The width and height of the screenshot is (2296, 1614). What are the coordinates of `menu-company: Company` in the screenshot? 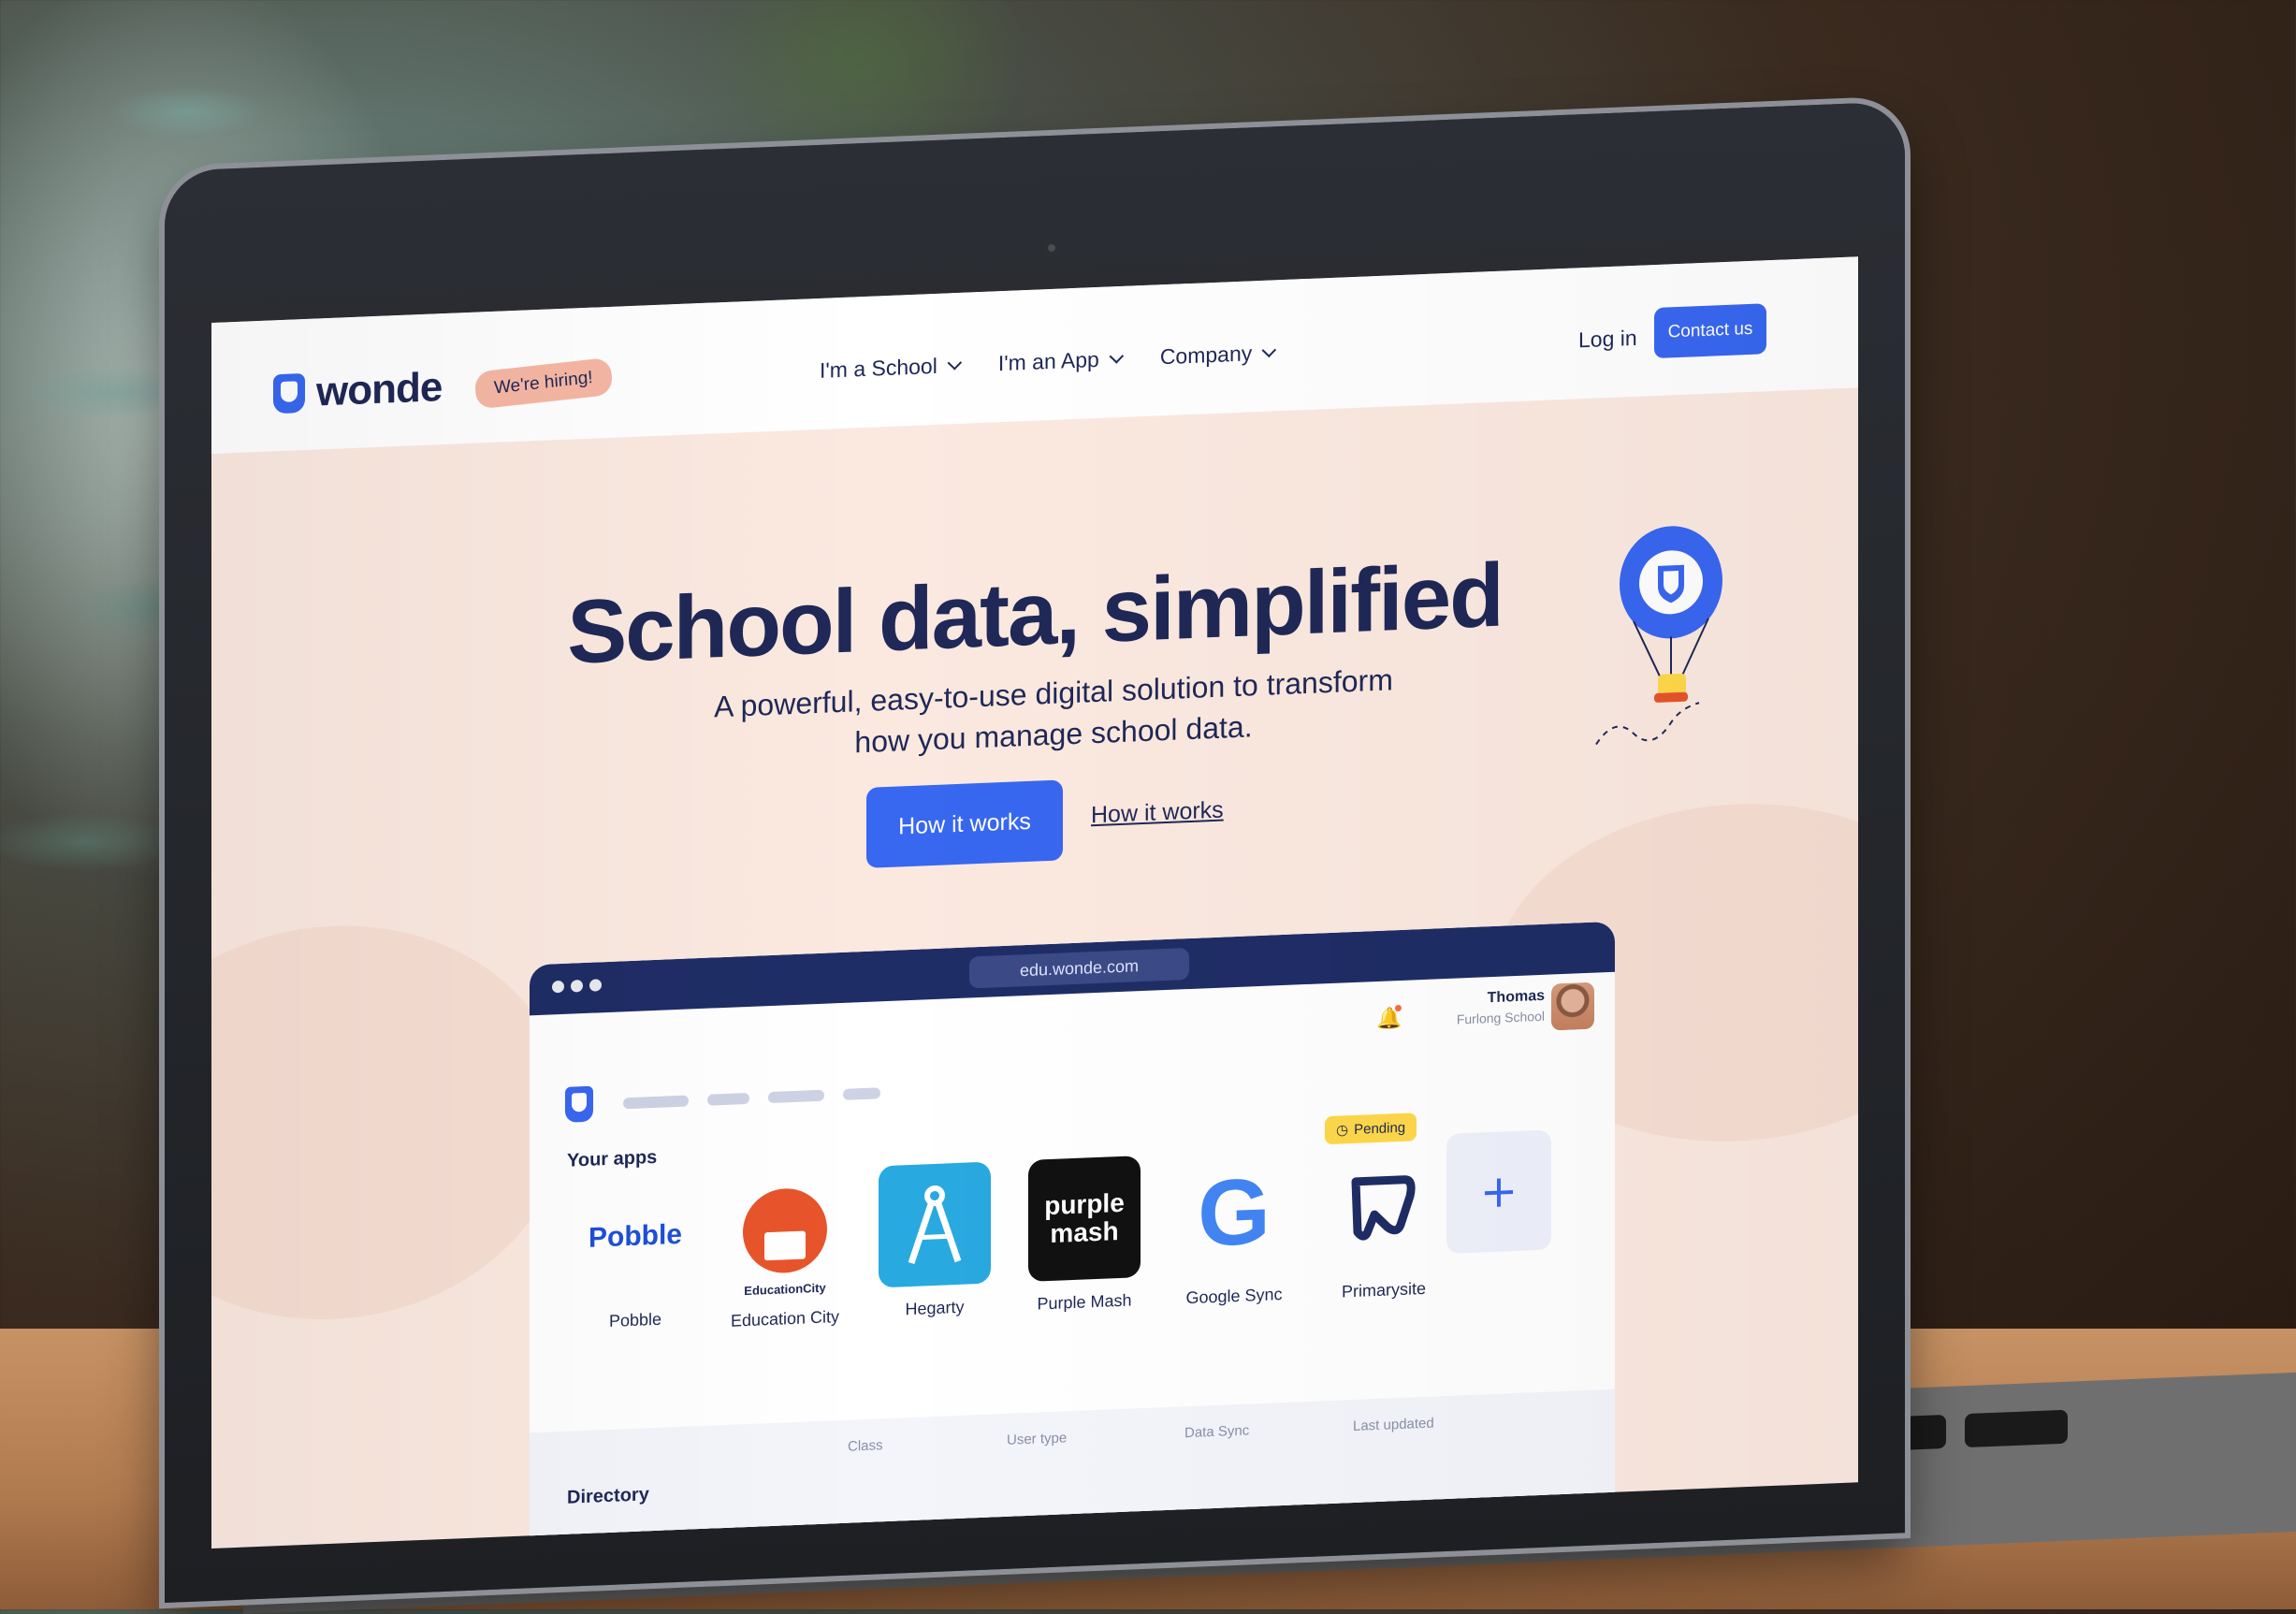 It's located at (1218, 355).